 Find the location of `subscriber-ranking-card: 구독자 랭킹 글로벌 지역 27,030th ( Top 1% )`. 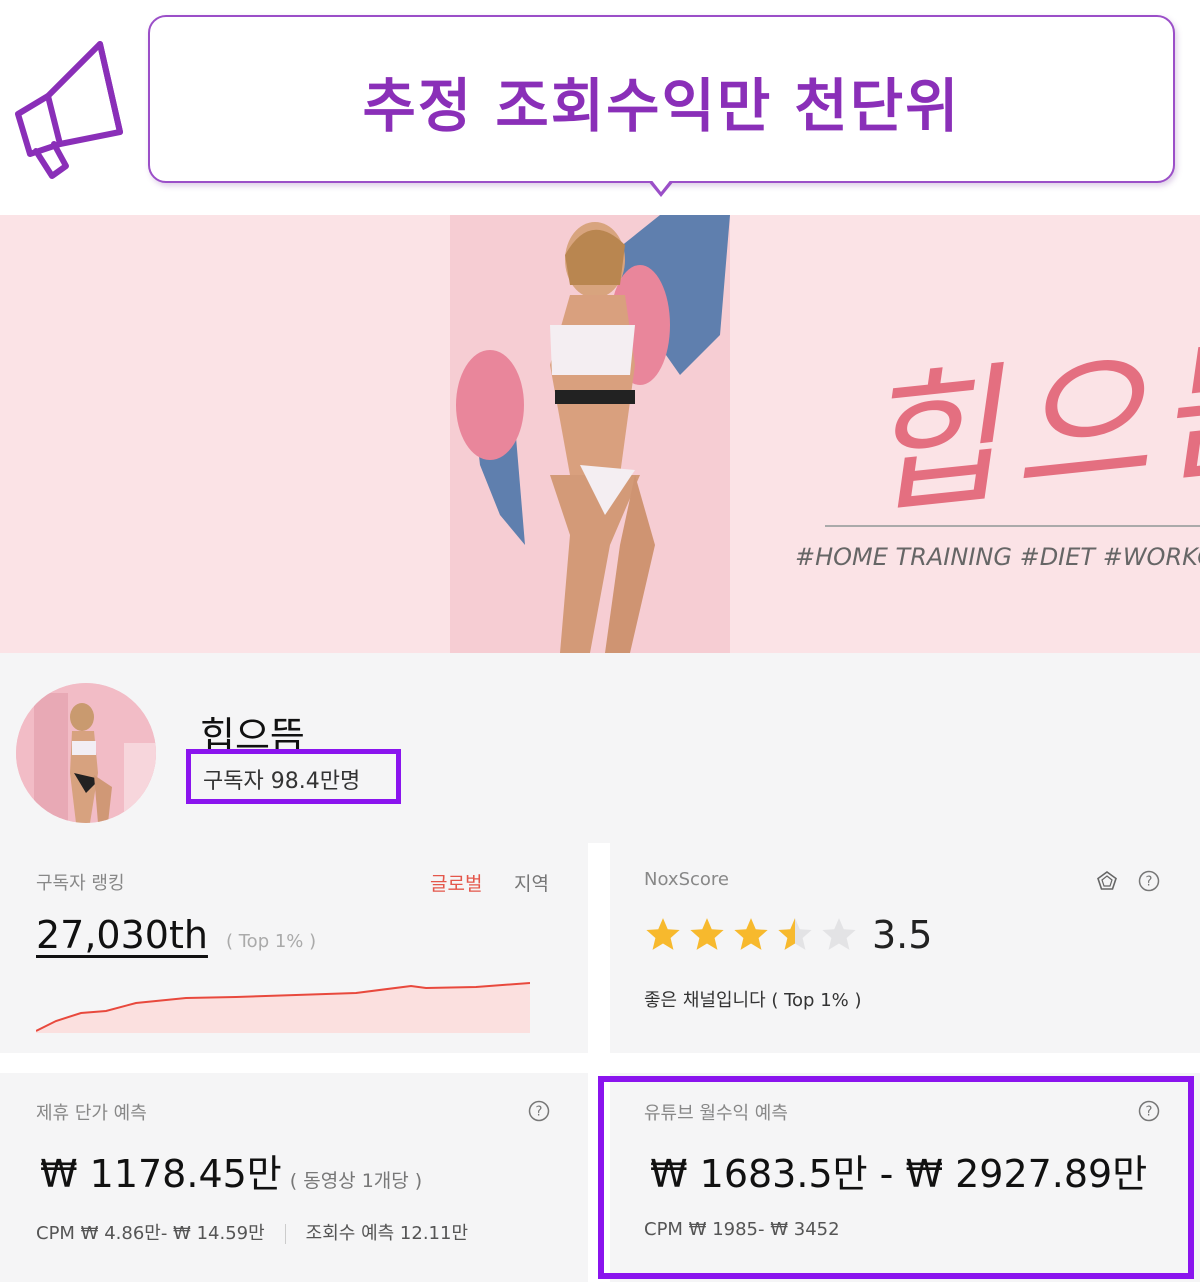

subscriber-ranking-card: 구독자 랭킹 글로벌 지역 27,030th ( Top 1% ) is located at coordinates (294, 948).